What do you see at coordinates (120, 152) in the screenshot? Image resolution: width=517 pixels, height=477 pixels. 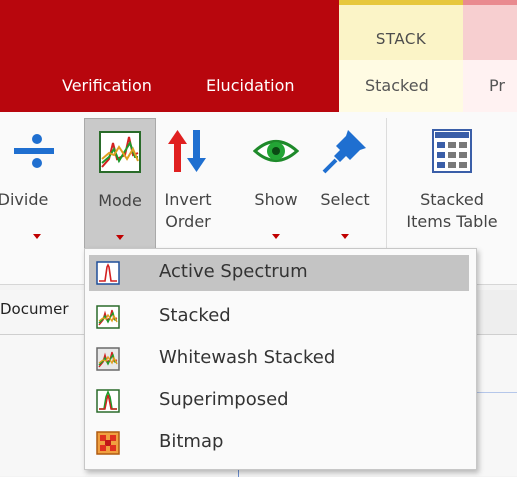 I see `stacked-mode-icon` at bounding box center [120, 152].